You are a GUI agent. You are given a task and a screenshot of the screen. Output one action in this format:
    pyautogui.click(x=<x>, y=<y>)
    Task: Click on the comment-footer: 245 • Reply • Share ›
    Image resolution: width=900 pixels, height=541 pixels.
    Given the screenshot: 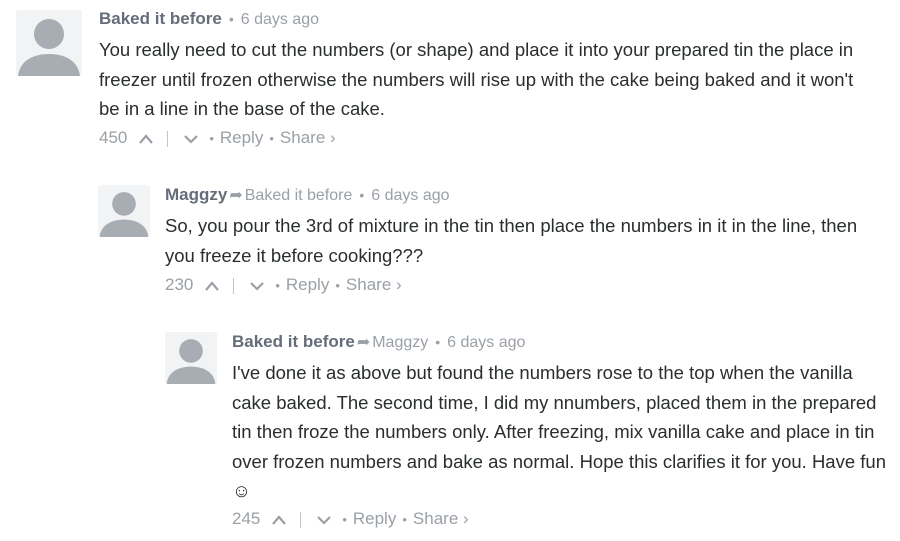 What is the action you would take?
    pyautogui.click(x=350, y=519)
    